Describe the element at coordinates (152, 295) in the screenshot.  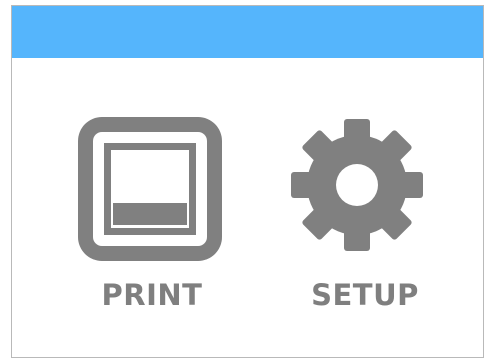
I see `print-label: PRINT` at that location.